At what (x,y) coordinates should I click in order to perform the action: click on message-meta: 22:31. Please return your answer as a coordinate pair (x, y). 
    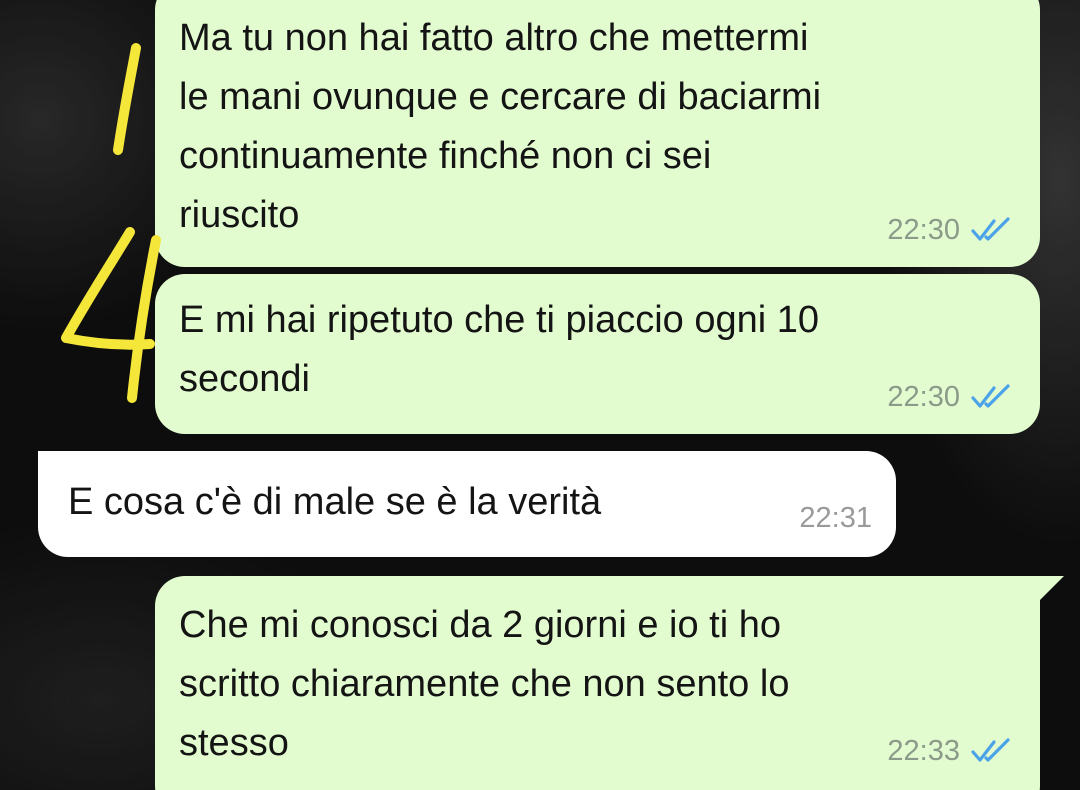
    Looking at the image, I should click on (835, 518).